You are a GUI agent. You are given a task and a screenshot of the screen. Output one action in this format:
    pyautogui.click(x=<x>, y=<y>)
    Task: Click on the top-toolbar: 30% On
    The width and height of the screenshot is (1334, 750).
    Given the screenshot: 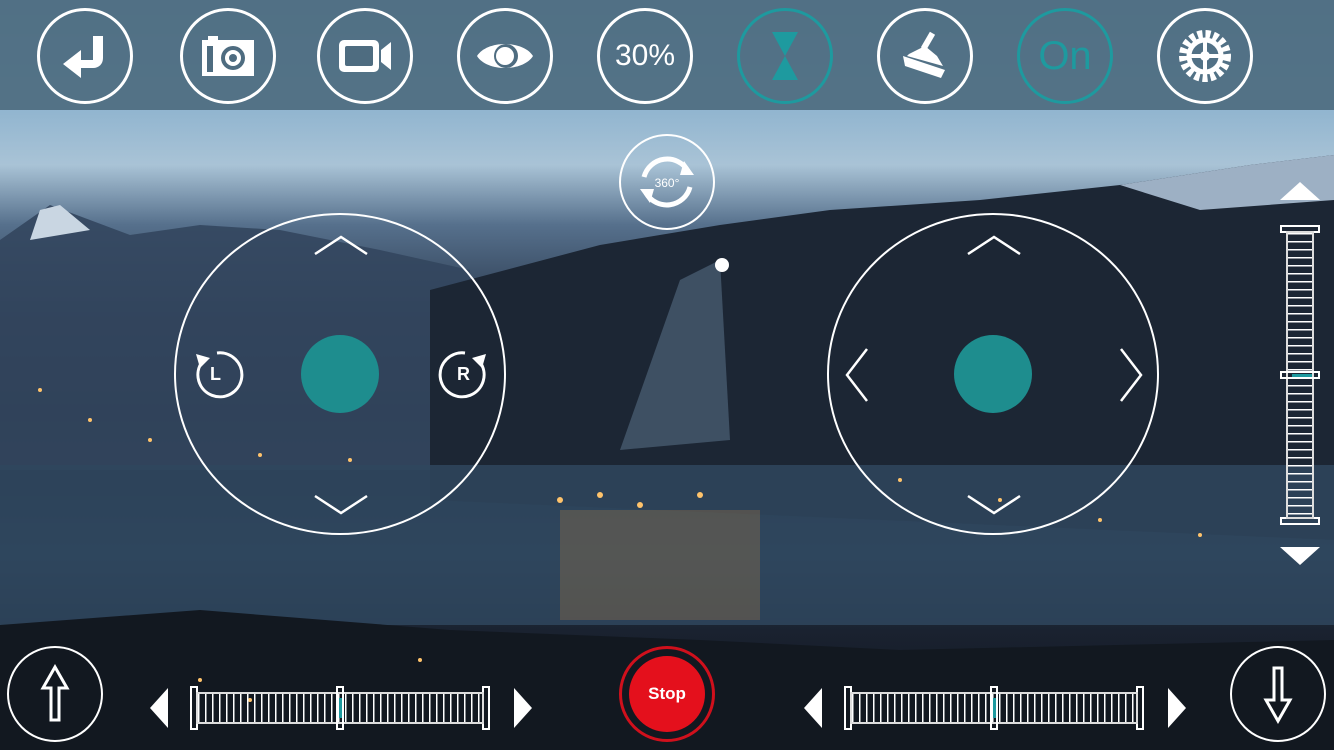 What is the action you would take?
    pyautogui.click(x=667, y=55)
    